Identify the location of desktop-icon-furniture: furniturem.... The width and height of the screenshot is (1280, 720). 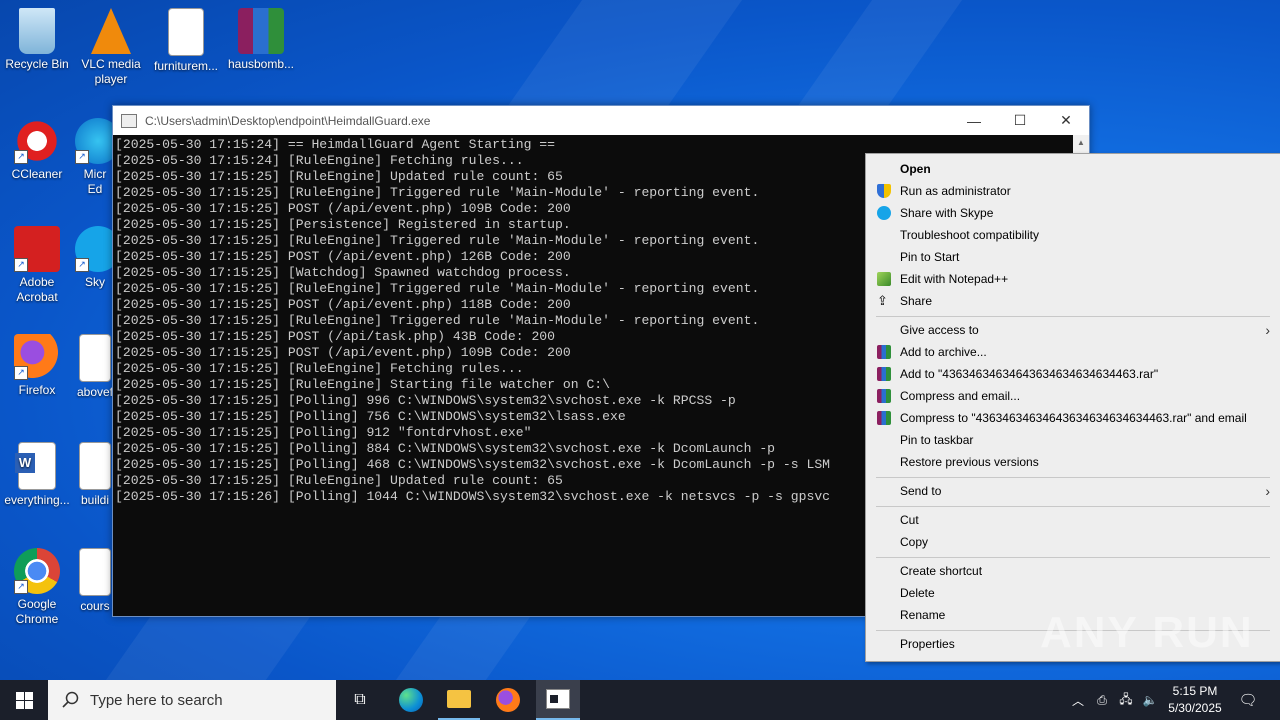
(186, 41).